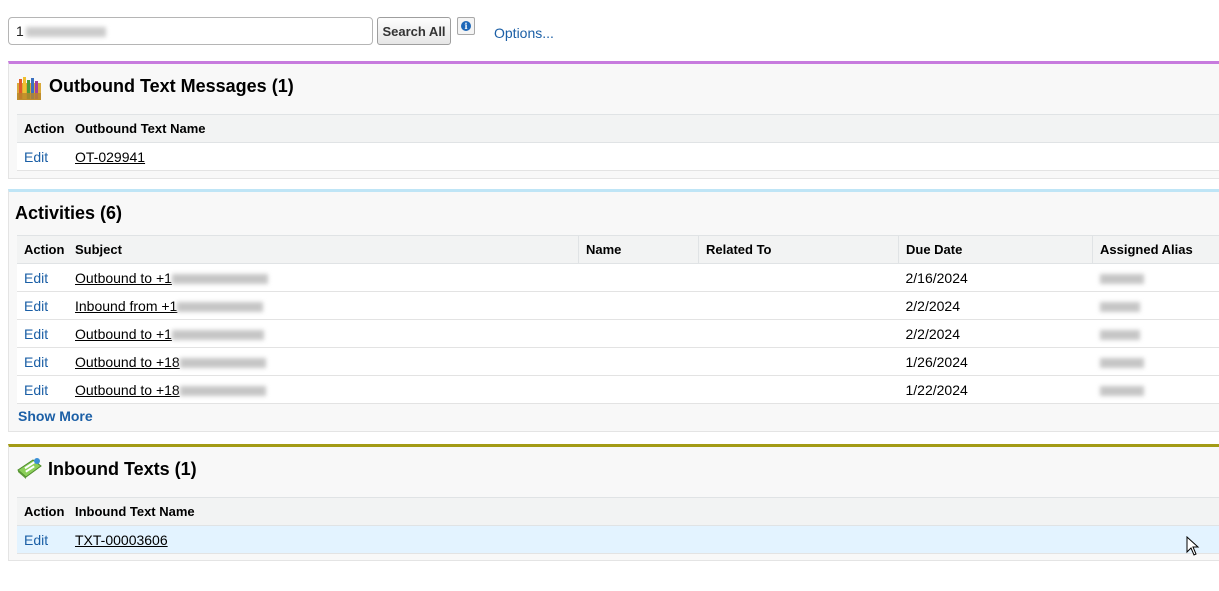 The image size is (1219, 591). What do you see at coordinates (995, 389) in the screenshot?
I see `due-date: 1/22/2024` at bounding box center [995, 389].